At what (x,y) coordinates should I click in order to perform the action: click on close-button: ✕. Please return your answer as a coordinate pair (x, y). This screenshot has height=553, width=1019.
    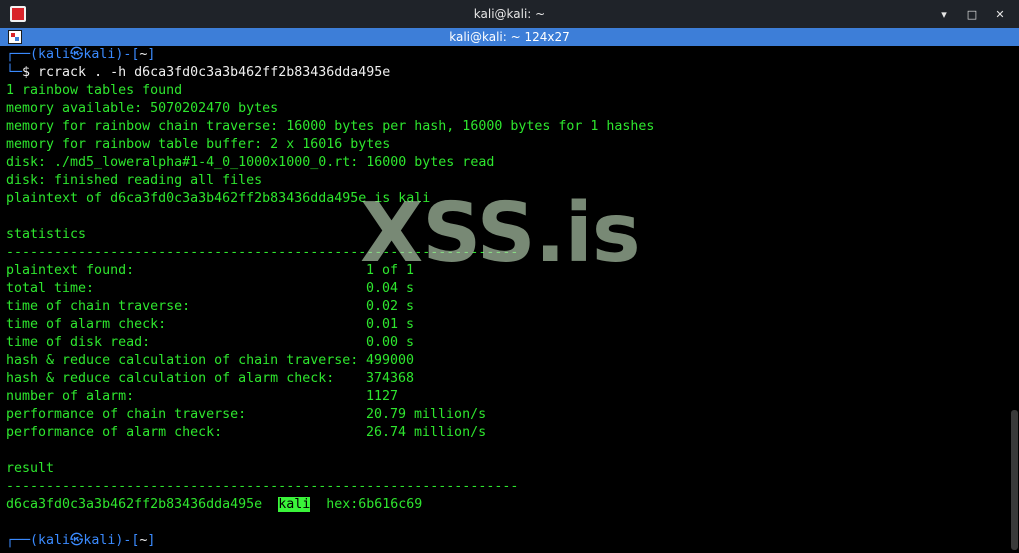
    Looking at the image, I should click on (1000, 14).